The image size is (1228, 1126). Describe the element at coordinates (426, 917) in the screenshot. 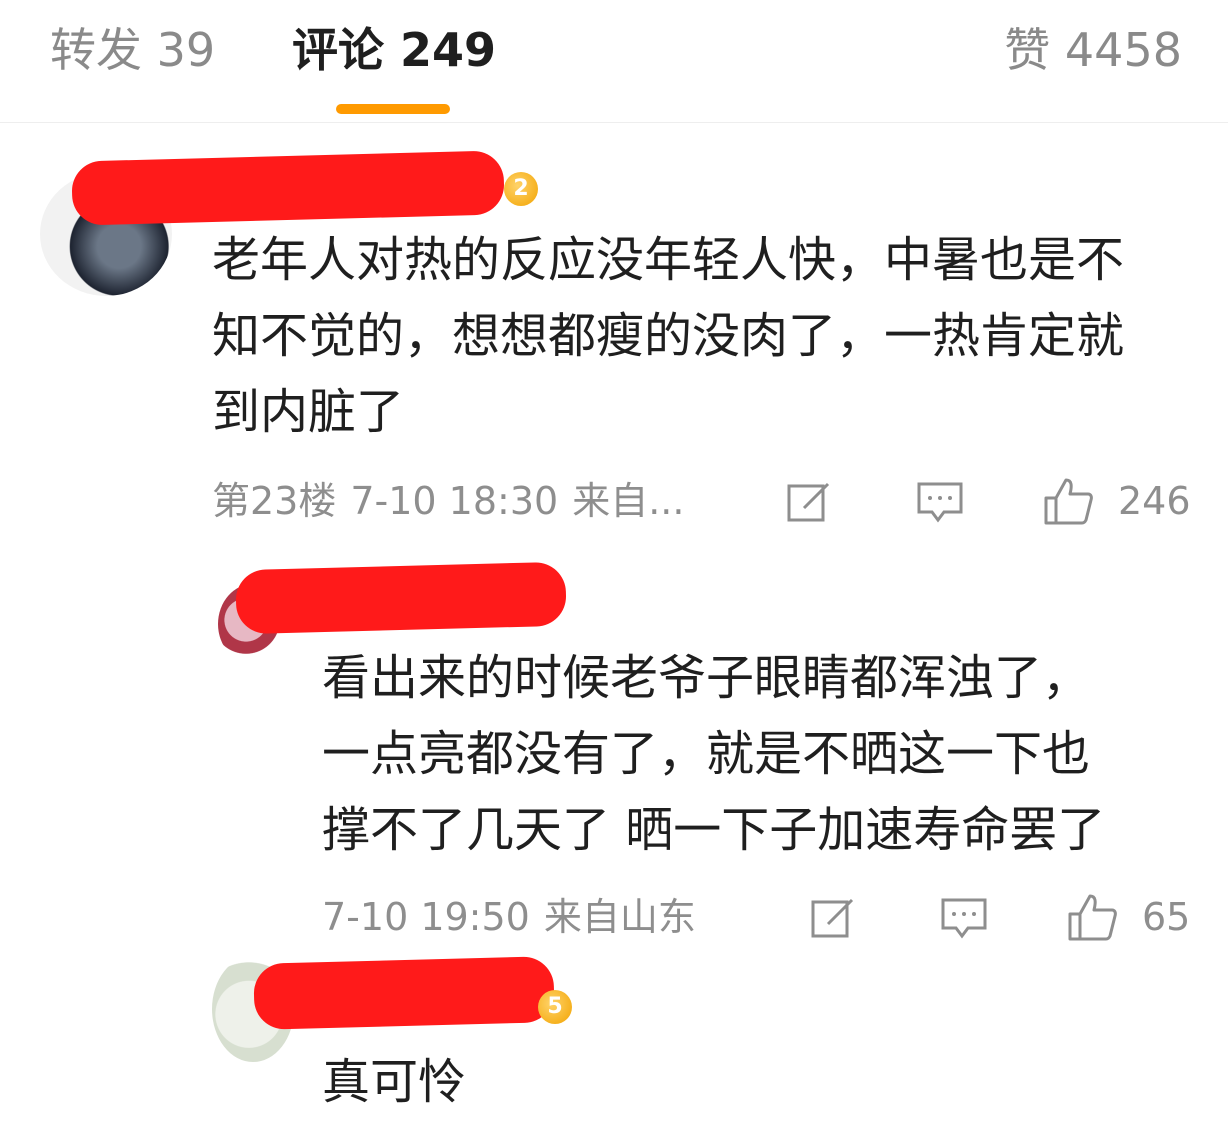

I see `timestamp: 7-10 19:50` at that location.